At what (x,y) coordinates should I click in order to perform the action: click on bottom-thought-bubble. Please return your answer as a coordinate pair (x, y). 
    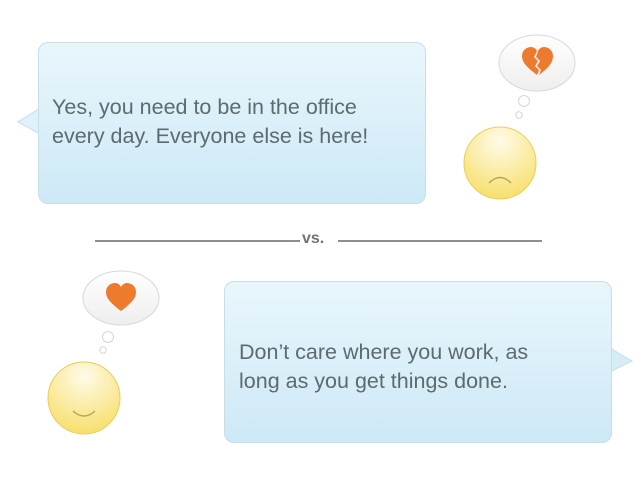
    Looking at the image, I should click on (103, 352).